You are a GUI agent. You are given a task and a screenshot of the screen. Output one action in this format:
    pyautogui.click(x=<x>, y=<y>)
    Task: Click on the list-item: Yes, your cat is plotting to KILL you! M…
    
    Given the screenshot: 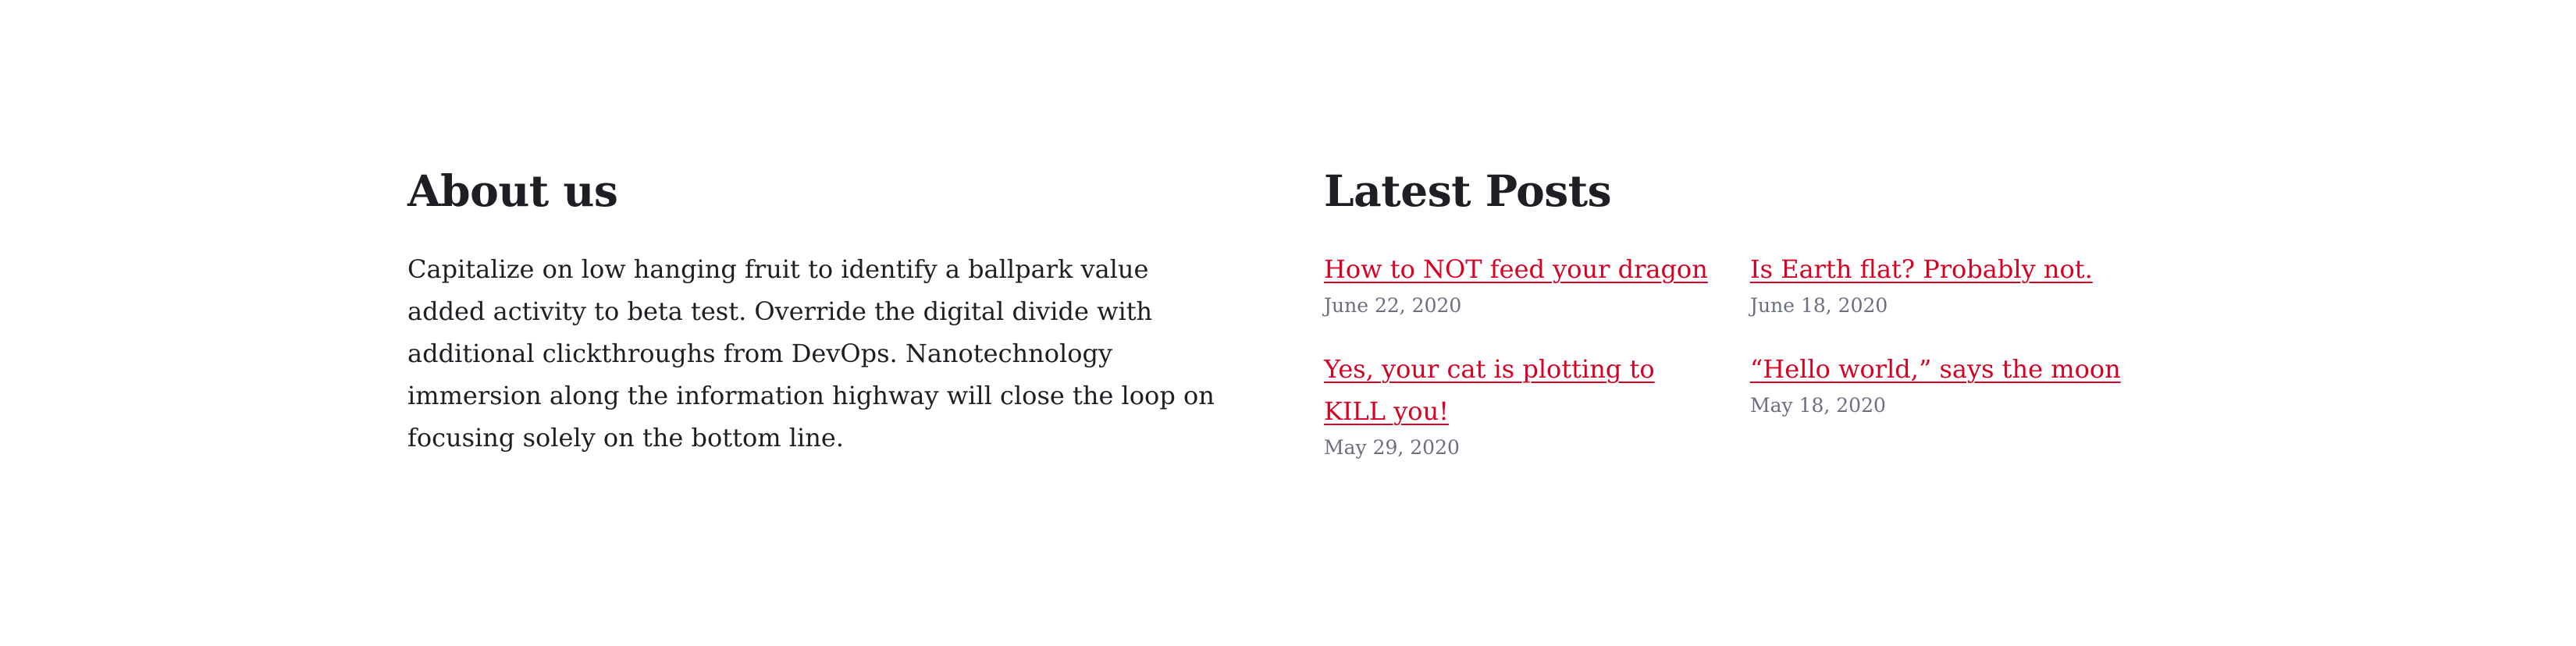 What is the action you would take?
    pyautogui.click(x=1519, y=405)
    